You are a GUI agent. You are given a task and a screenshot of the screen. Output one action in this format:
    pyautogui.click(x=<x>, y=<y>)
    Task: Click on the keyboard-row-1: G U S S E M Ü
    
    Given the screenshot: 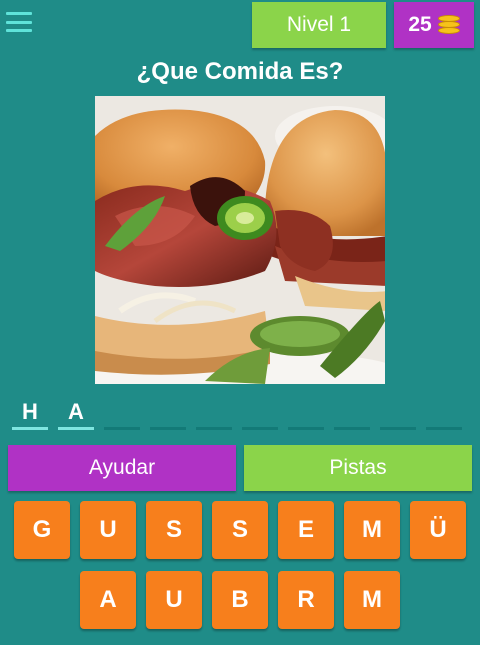 What is the action you would take?
    pyautogui.click(x=240, y=530)
    